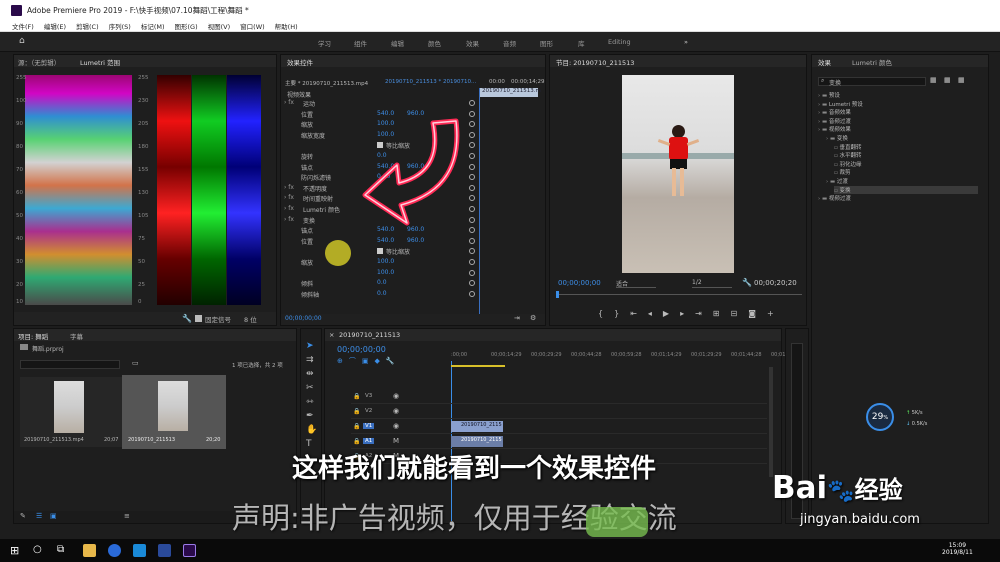 The image size is (1000, 562). Describe the element at coordinates (55, 26) in the screenshot. I see `menu-edit: 编辑(E)` at that location.